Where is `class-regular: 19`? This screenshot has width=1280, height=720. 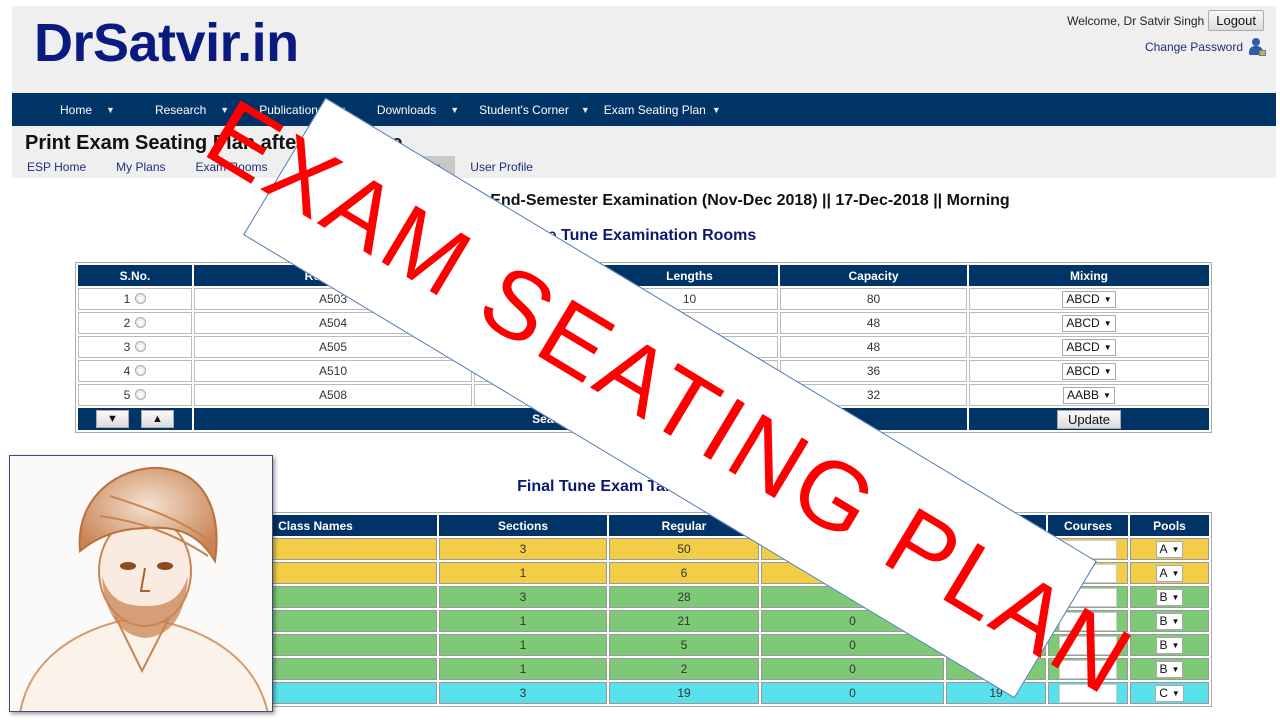 class-regular: 19 is located at coordinates (684, 693).